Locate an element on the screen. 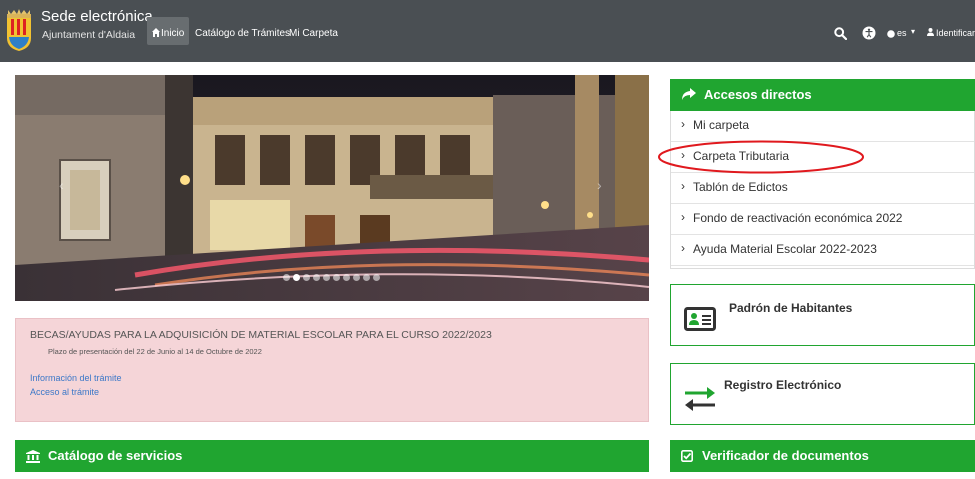 The image size is (975, 479). globe-icon is located at coordinates (891, 34).